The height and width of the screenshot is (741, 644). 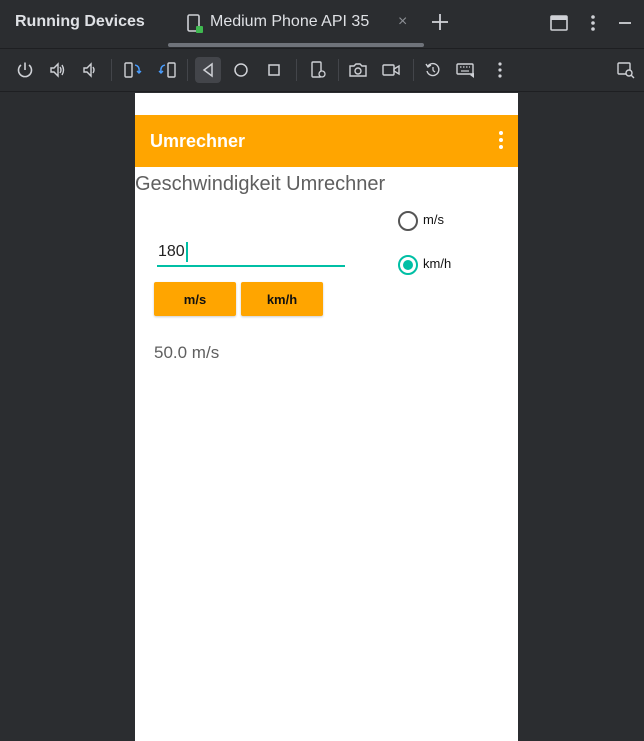 I want to click on power-icon, so click(x=25, y=70).